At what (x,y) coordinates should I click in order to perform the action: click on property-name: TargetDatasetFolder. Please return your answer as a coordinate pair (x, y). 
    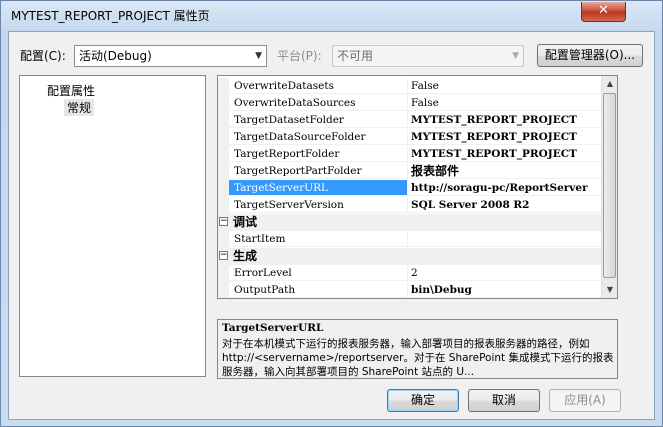
    Looking at the image, I should click on (318, 120).